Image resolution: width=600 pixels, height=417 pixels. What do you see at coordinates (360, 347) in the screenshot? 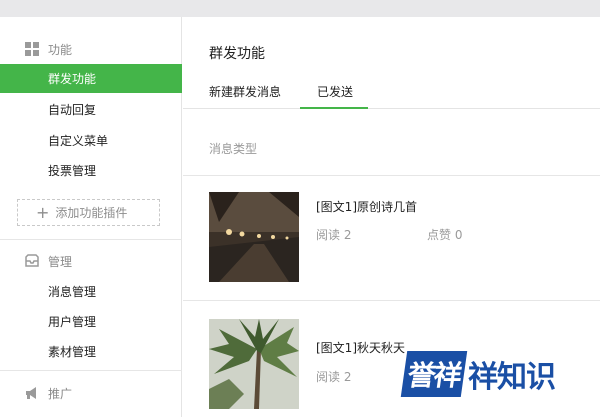
I see `article-title: [图文1]秋天秋天` at bounding box center [360, 347].